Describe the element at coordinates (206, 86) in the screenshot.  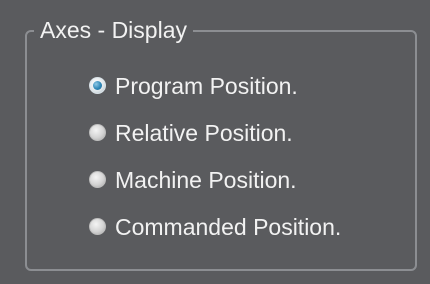
I see `radio-label: Program Position.` at that location.